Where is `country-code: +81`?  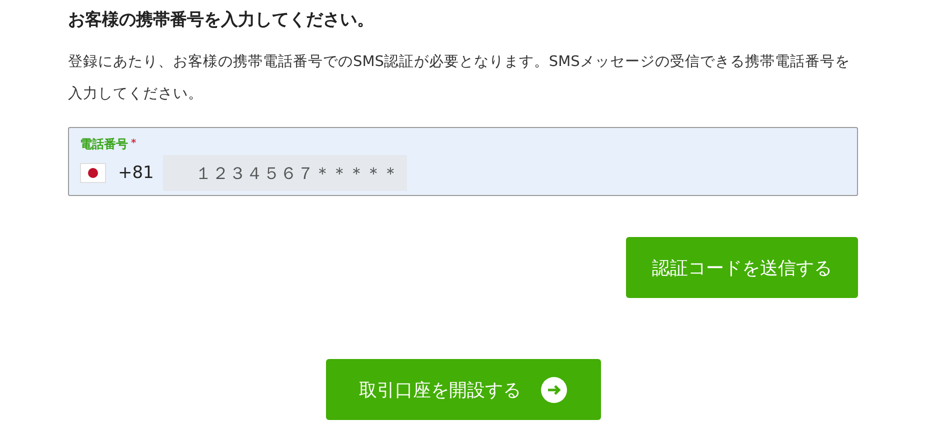
country-code: +81 is located at coordinates (136, 173).